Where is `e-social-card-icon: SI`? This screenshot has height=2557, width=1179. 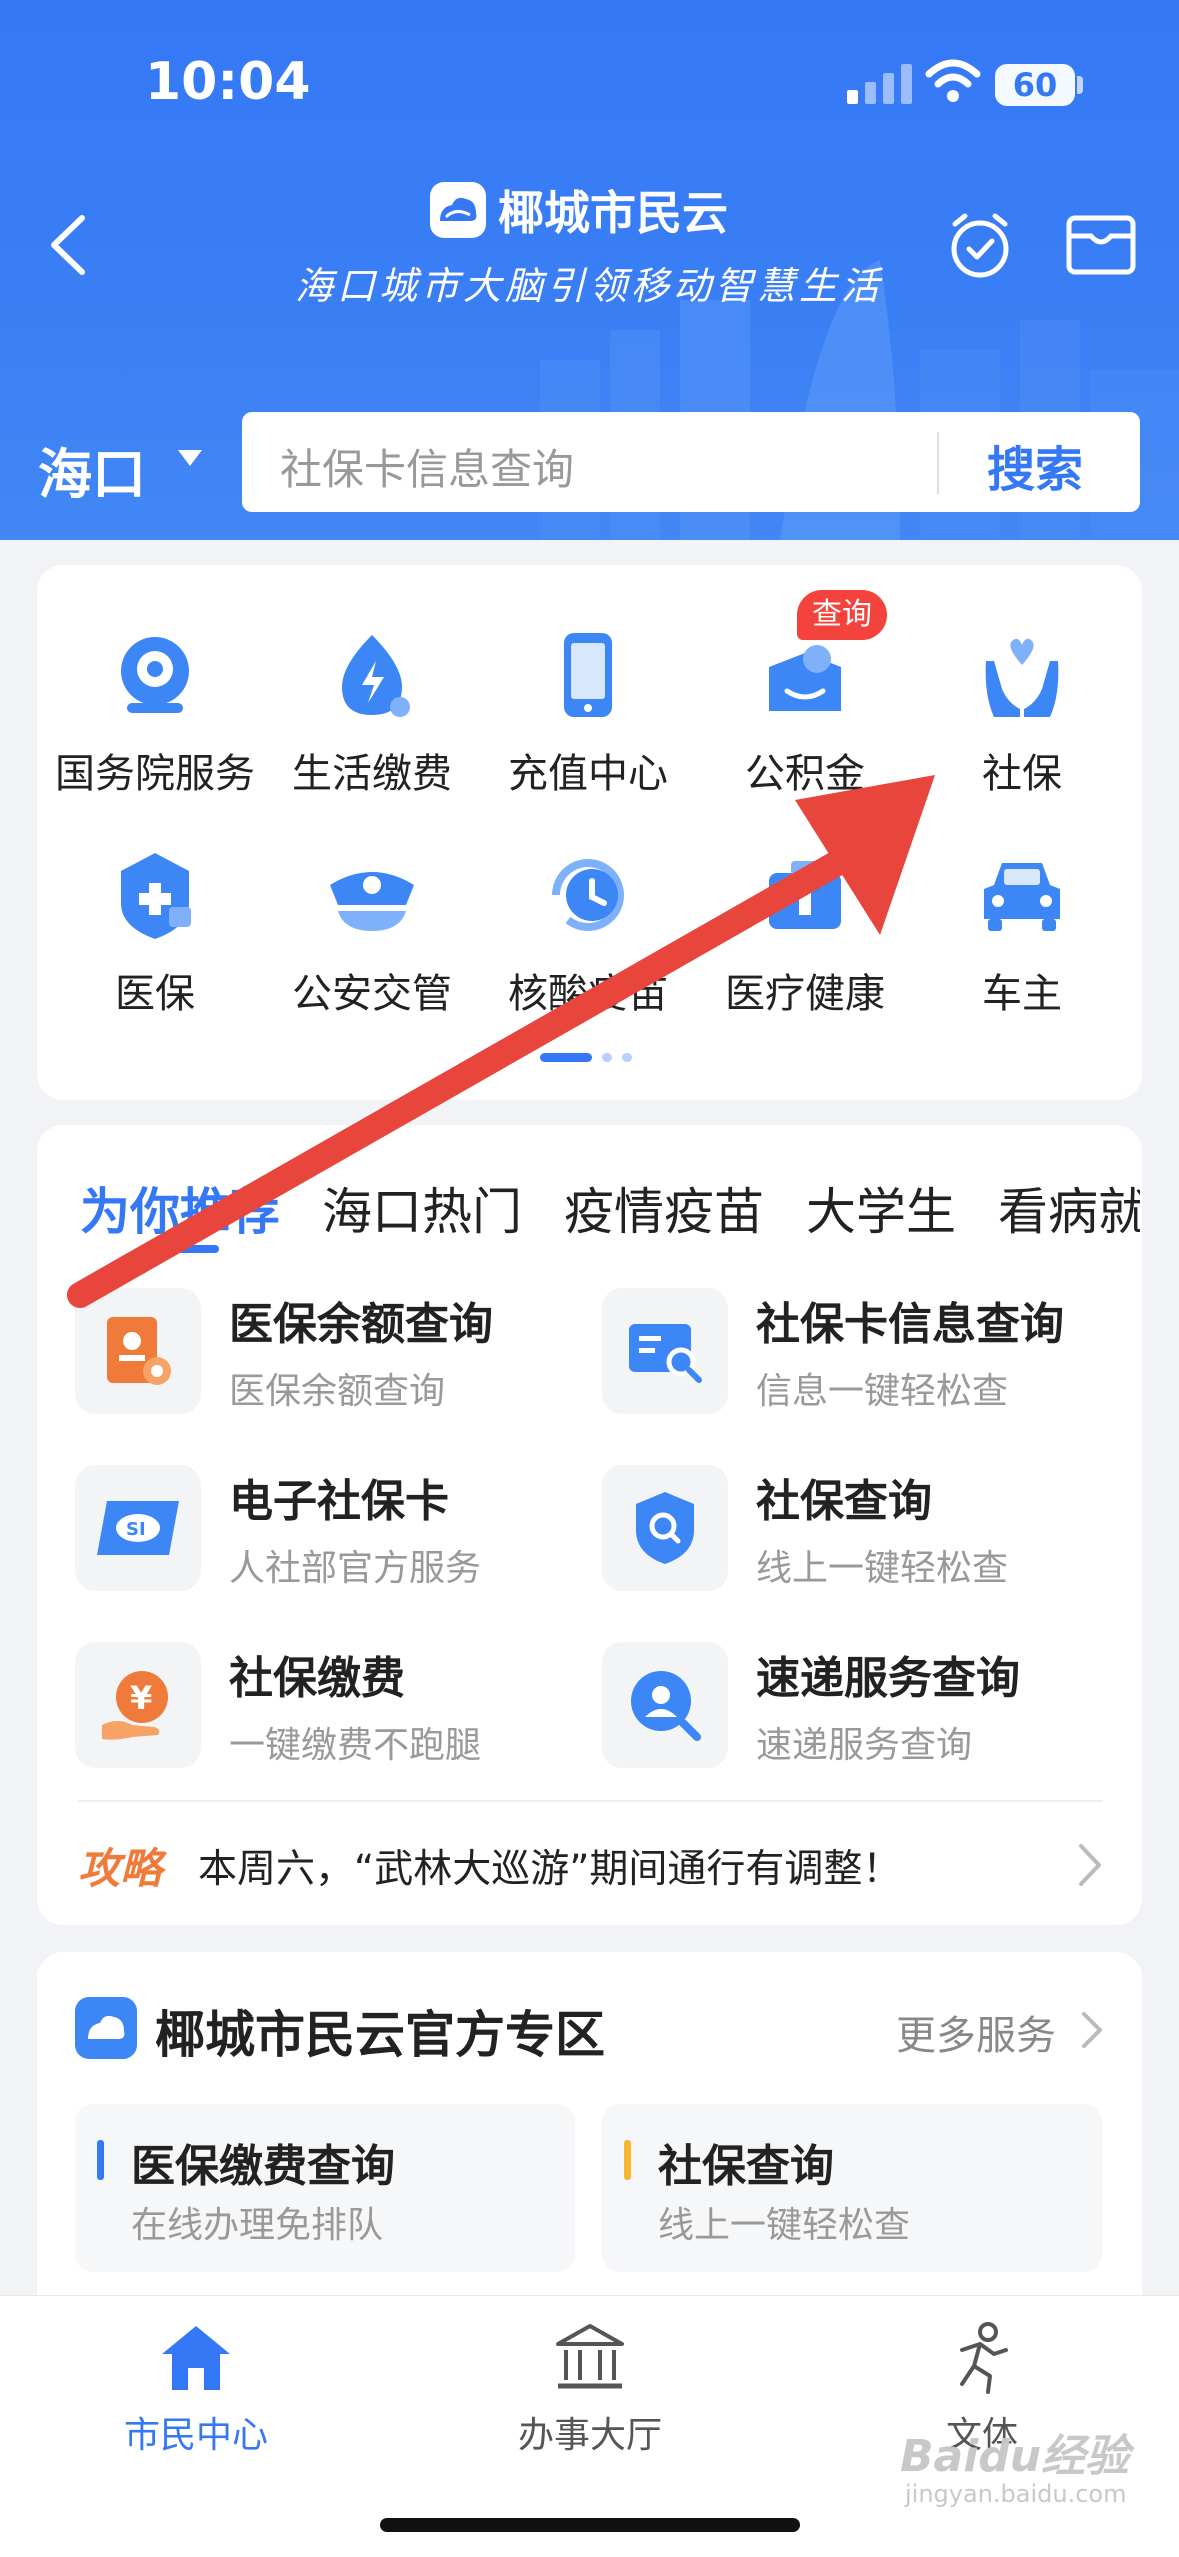 e-social-card-icon: SI is located at coordinates (138, 1528).